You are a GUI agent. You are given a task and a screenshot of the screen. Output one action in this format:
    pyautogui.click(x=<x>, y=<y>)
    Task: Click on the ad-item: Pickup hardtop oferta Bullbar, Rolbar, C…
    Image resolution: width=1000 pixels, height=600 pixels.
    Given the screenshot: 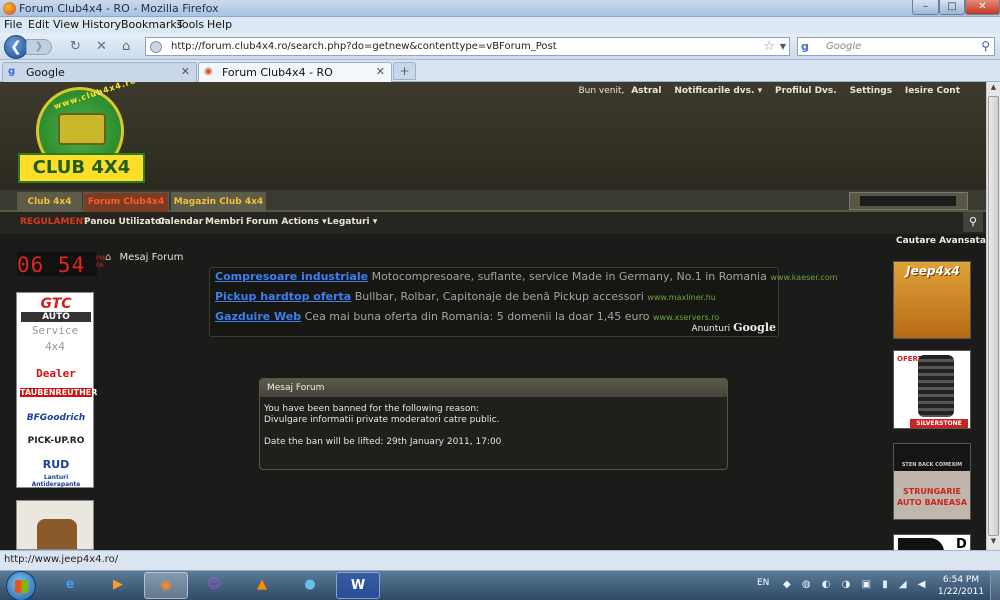 What is the action you would take?
    pyautogui.click(x=465, y=296)
    